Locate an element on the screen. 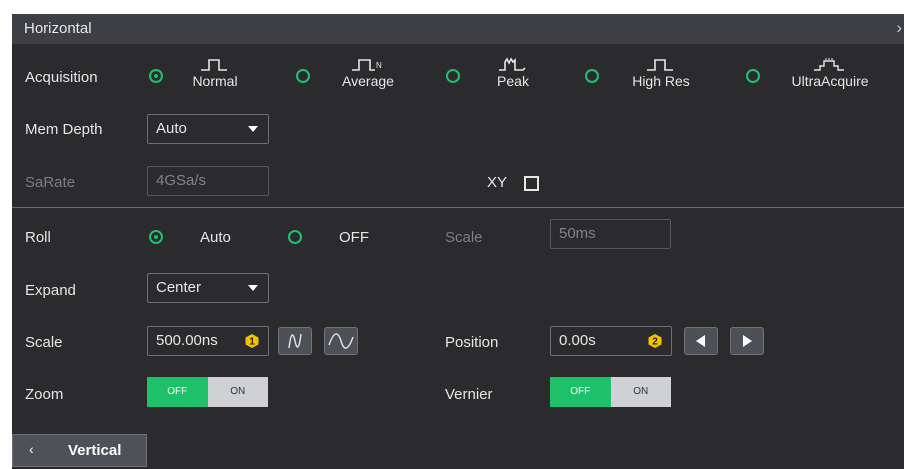 The width and height of the screenshot is (904, 469). vernier-toggle: OFF ON is located at coordinates (610, 392).